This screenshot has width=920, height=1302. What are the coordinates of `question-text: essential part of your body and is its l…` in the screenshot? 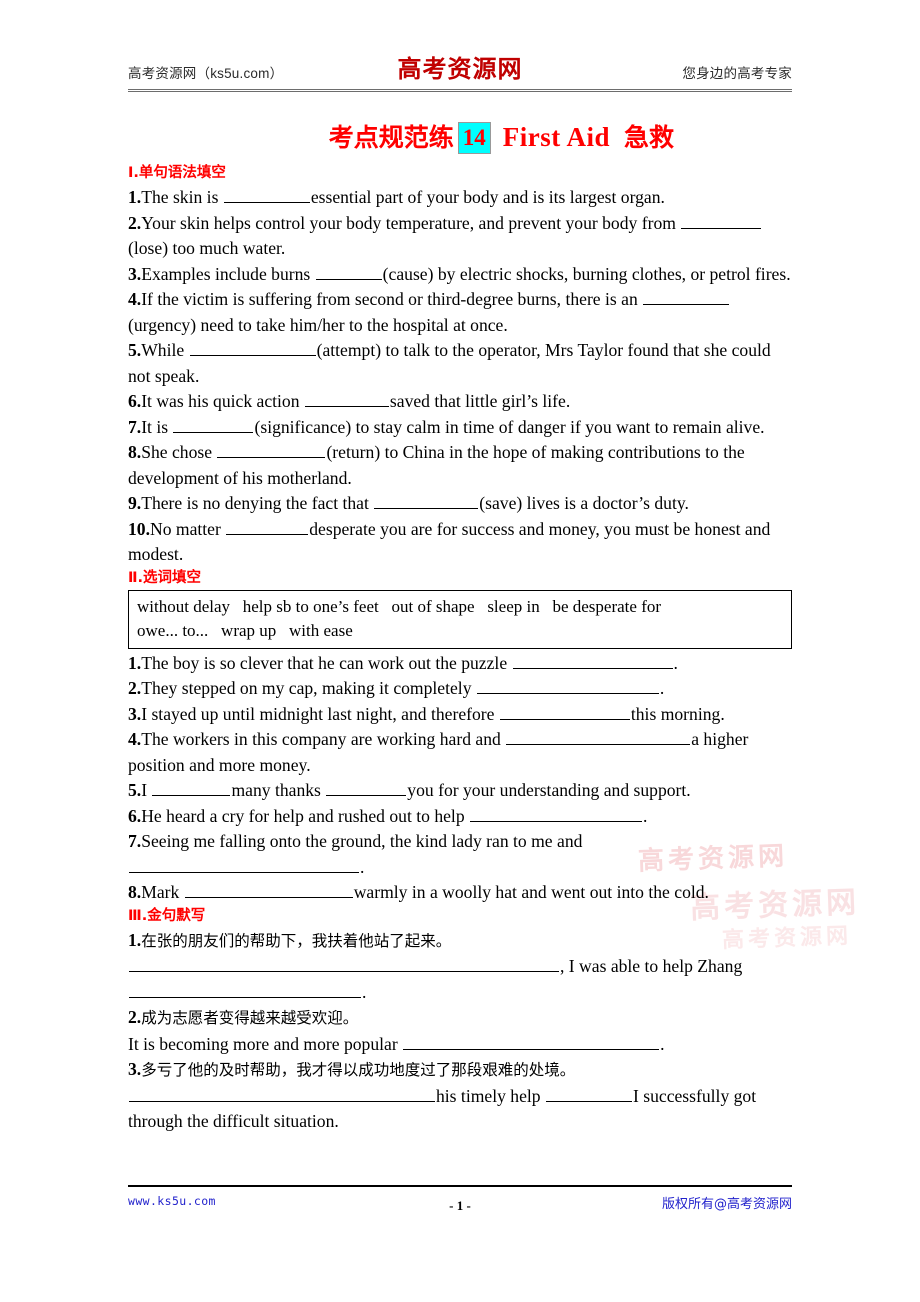 It's located at (487, 197).